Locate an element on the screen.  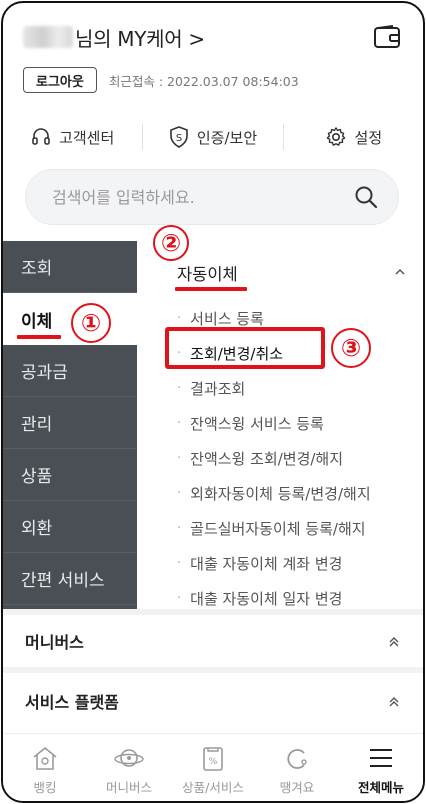
tab-label: 전체메뉴 is located at coordinates (380, 787).